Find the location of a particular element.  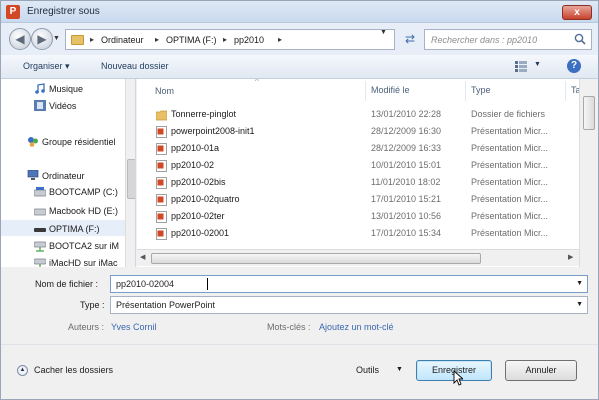

file-date: 17/01/2010 15:21 is located at coordinates (406, 199).